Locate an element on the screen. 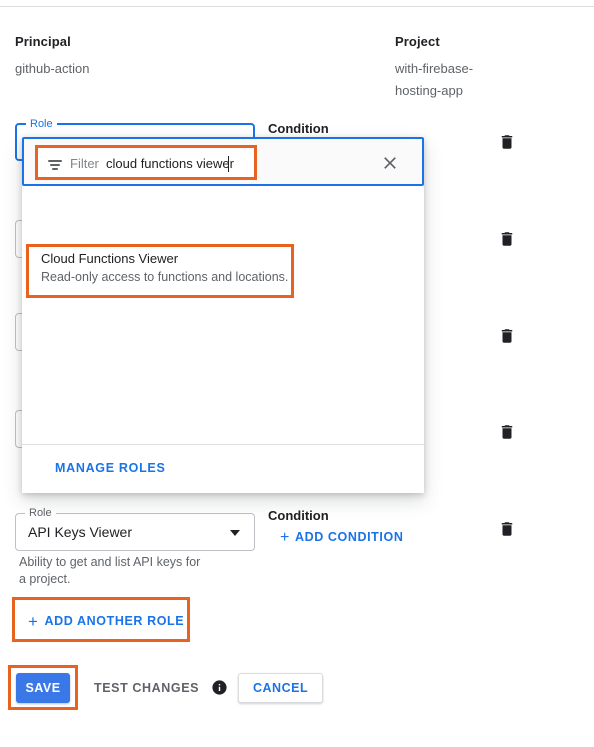 This screenshot has height=747, width=594. chevron-down-icon is located at coordinates (235, 533).